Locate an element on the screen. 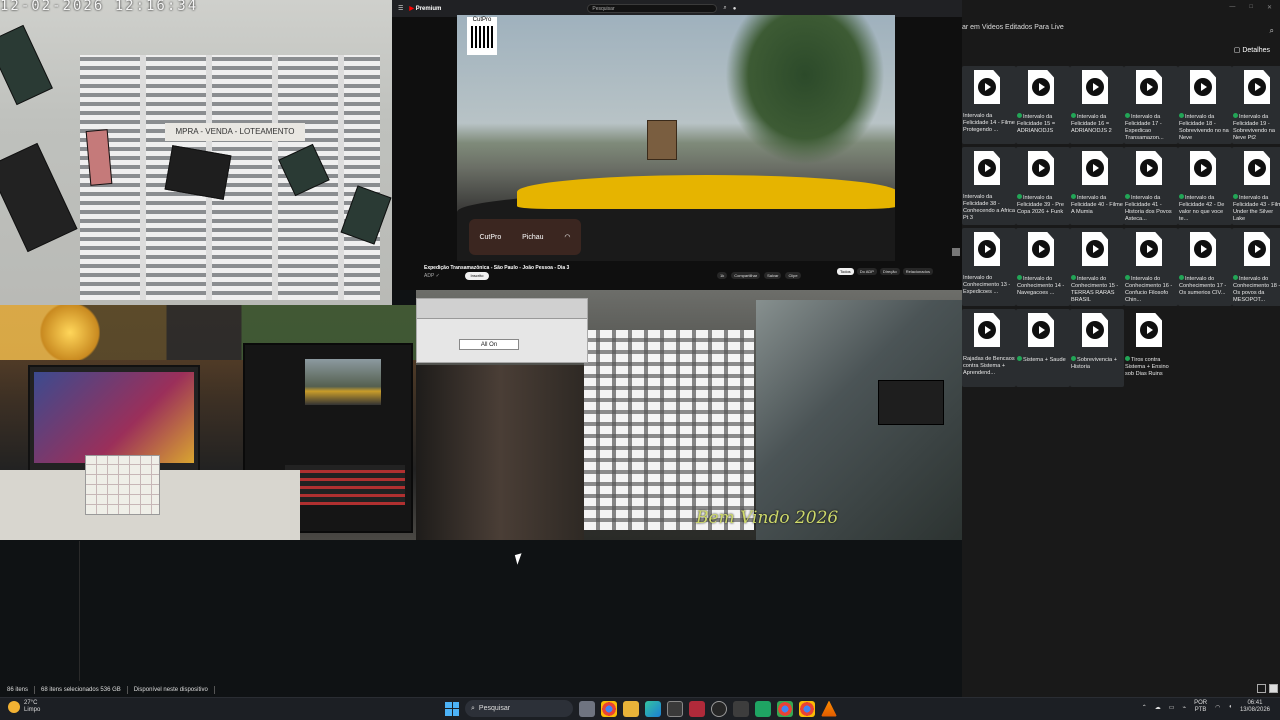 The image size is (1280, 720). chrome-profile-icon is located at coordinates (785, 708).